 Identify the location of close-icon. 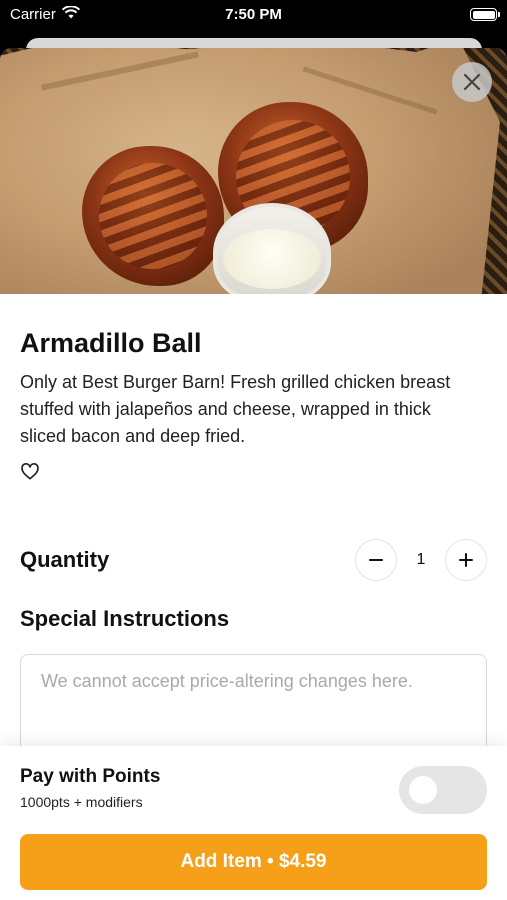
(472, 82).